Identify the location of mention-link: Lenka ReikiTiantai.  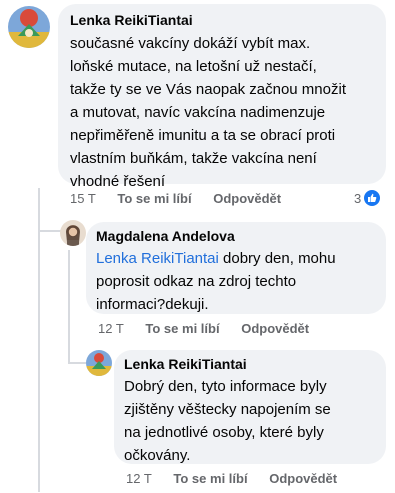
(157, 258).